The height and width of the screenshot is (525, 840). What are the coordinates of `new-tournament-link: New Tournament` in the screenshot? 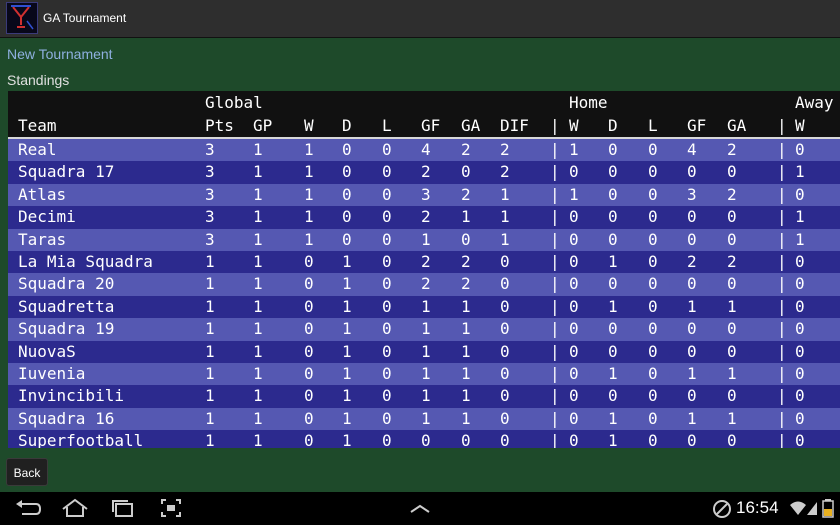 It's located at (60, 54).